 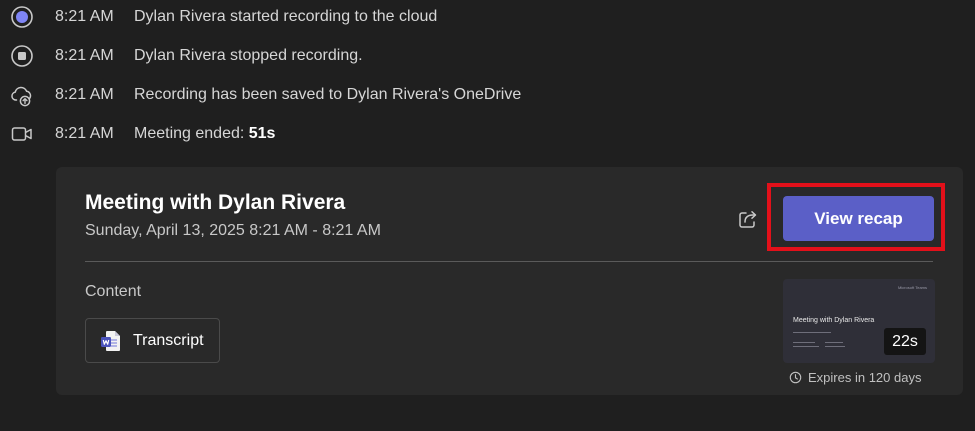 What do you see at coordinates (487, 133) in the screenshot?
I see `event-row-meeting-ended: 8:21 AM Meeting ended: 51s` at bounding box center [487, 133].